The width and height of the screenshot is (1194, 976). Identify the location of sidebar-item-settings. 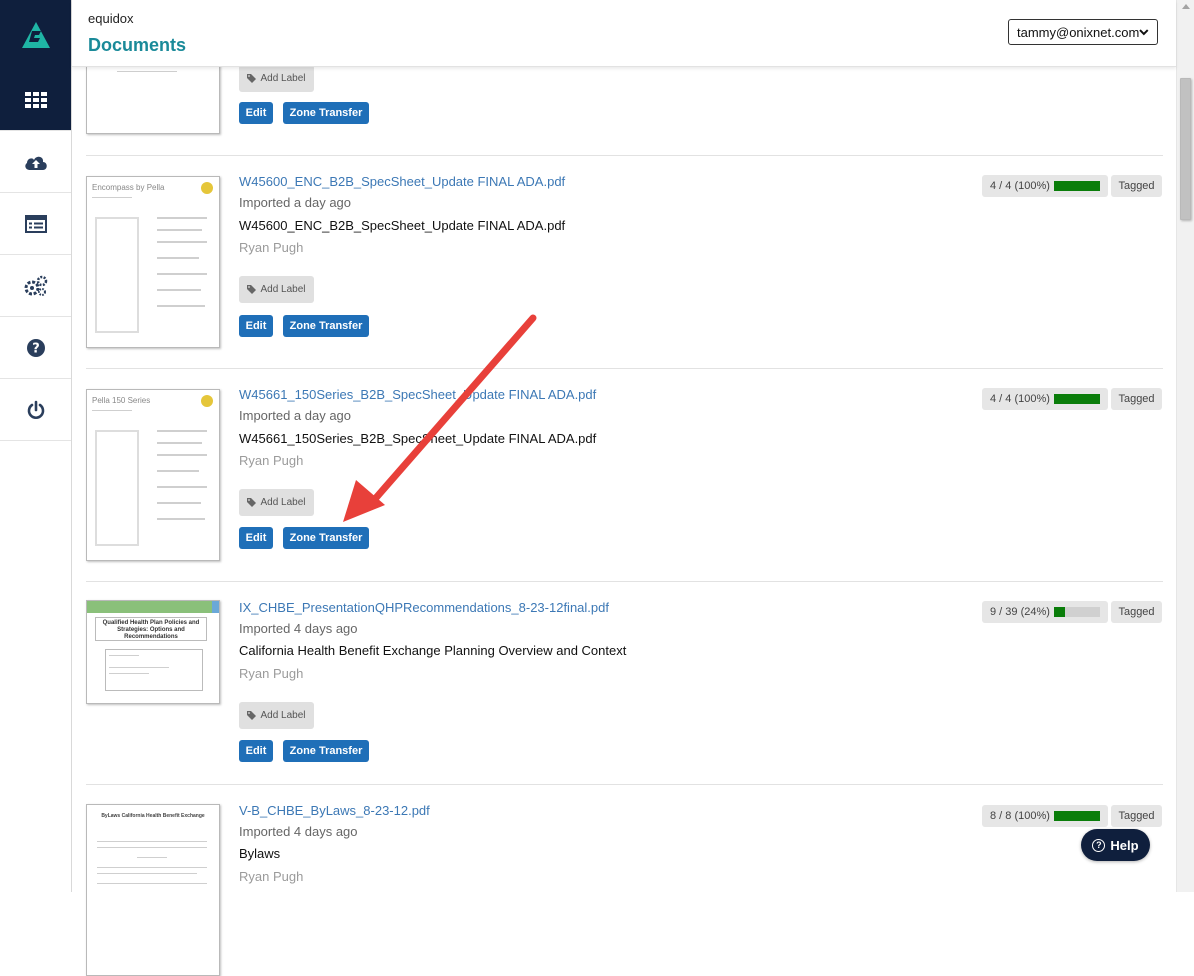
(35, 286).